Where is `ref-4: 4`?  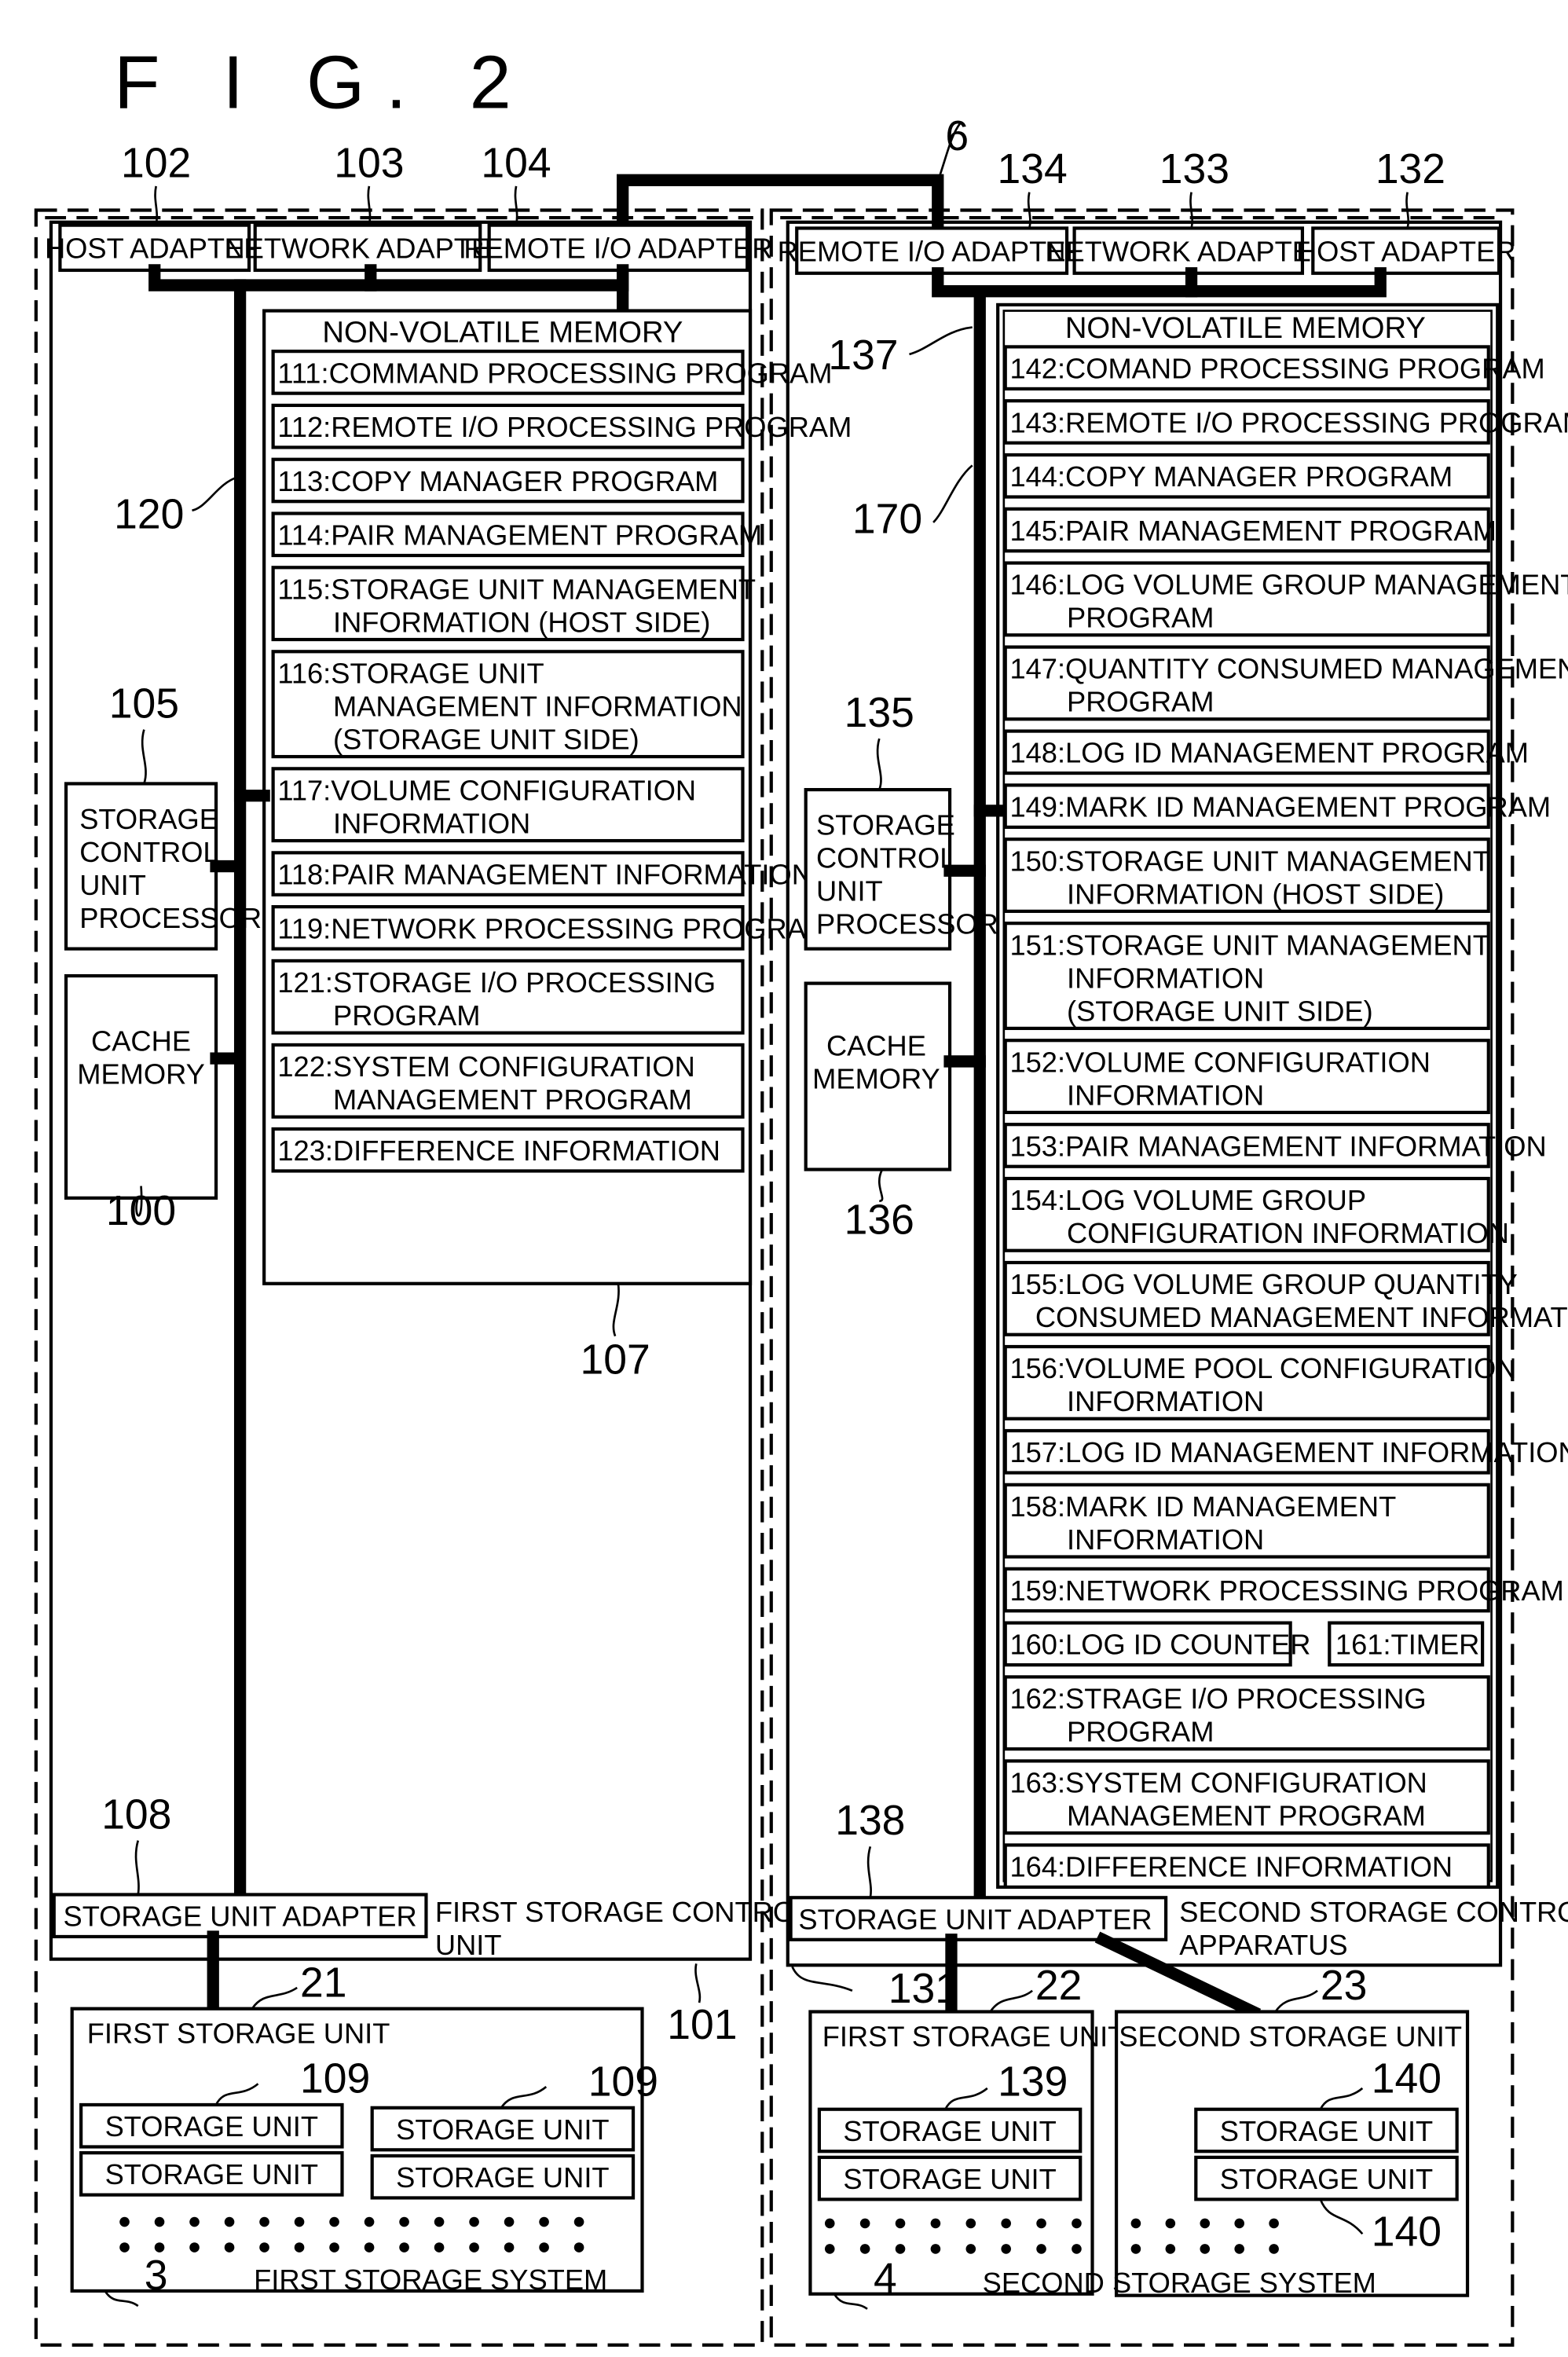
ref-4: 4 is located at coordinates (886, 2279).